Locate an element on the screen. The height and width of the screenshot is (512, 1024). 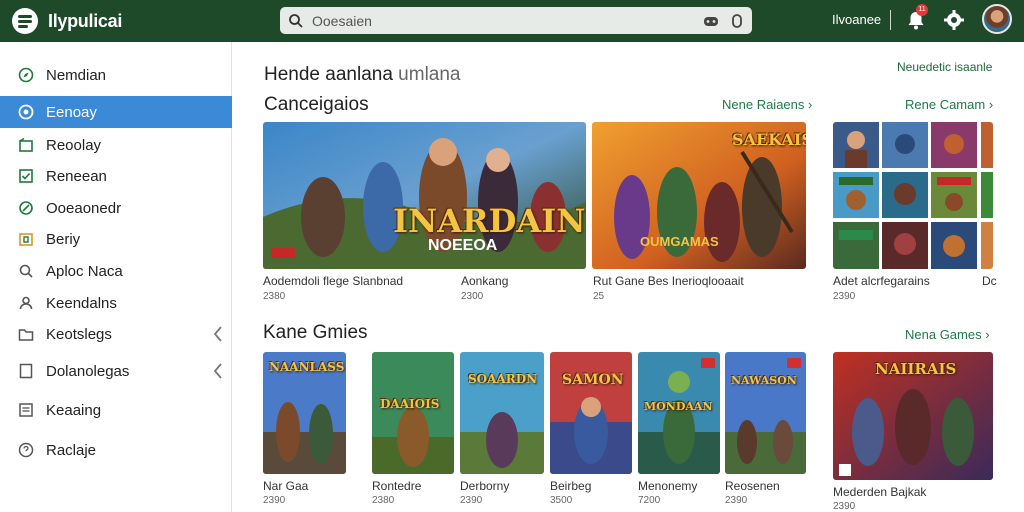
microphone-icon is located at coordinates (737, 21).